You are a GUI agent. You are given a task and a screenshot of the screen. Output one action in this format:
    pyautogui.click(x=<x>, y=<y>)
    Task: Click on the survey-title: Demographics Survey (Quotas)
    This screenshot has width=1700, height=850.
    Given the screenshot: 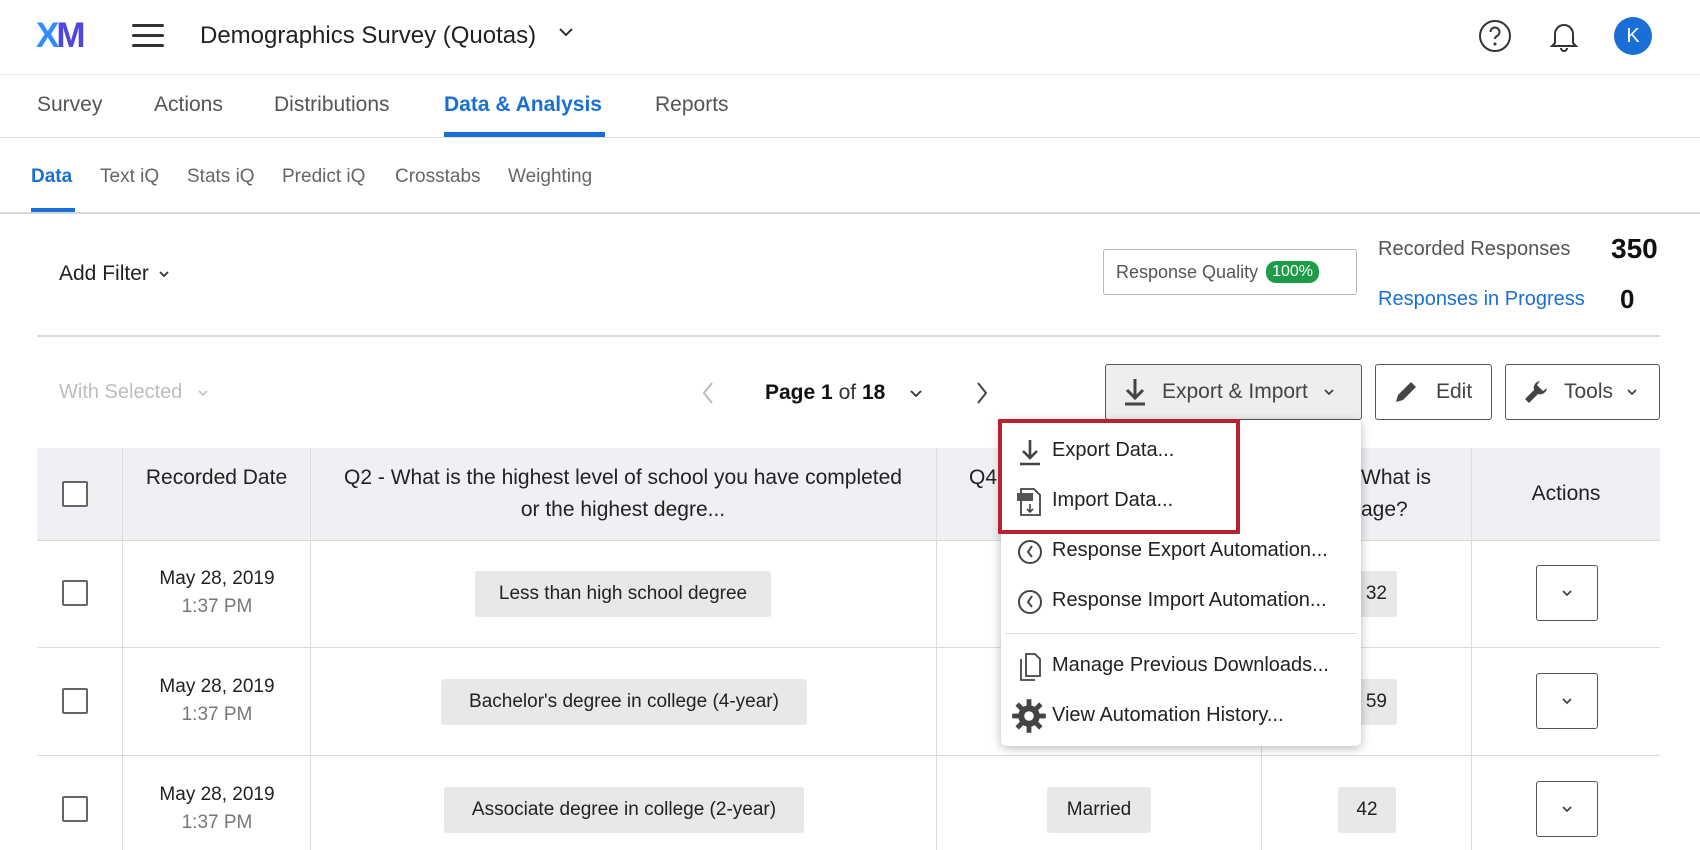 What is the action you would take?
    pyautogui.click(x=368, y=36)
    